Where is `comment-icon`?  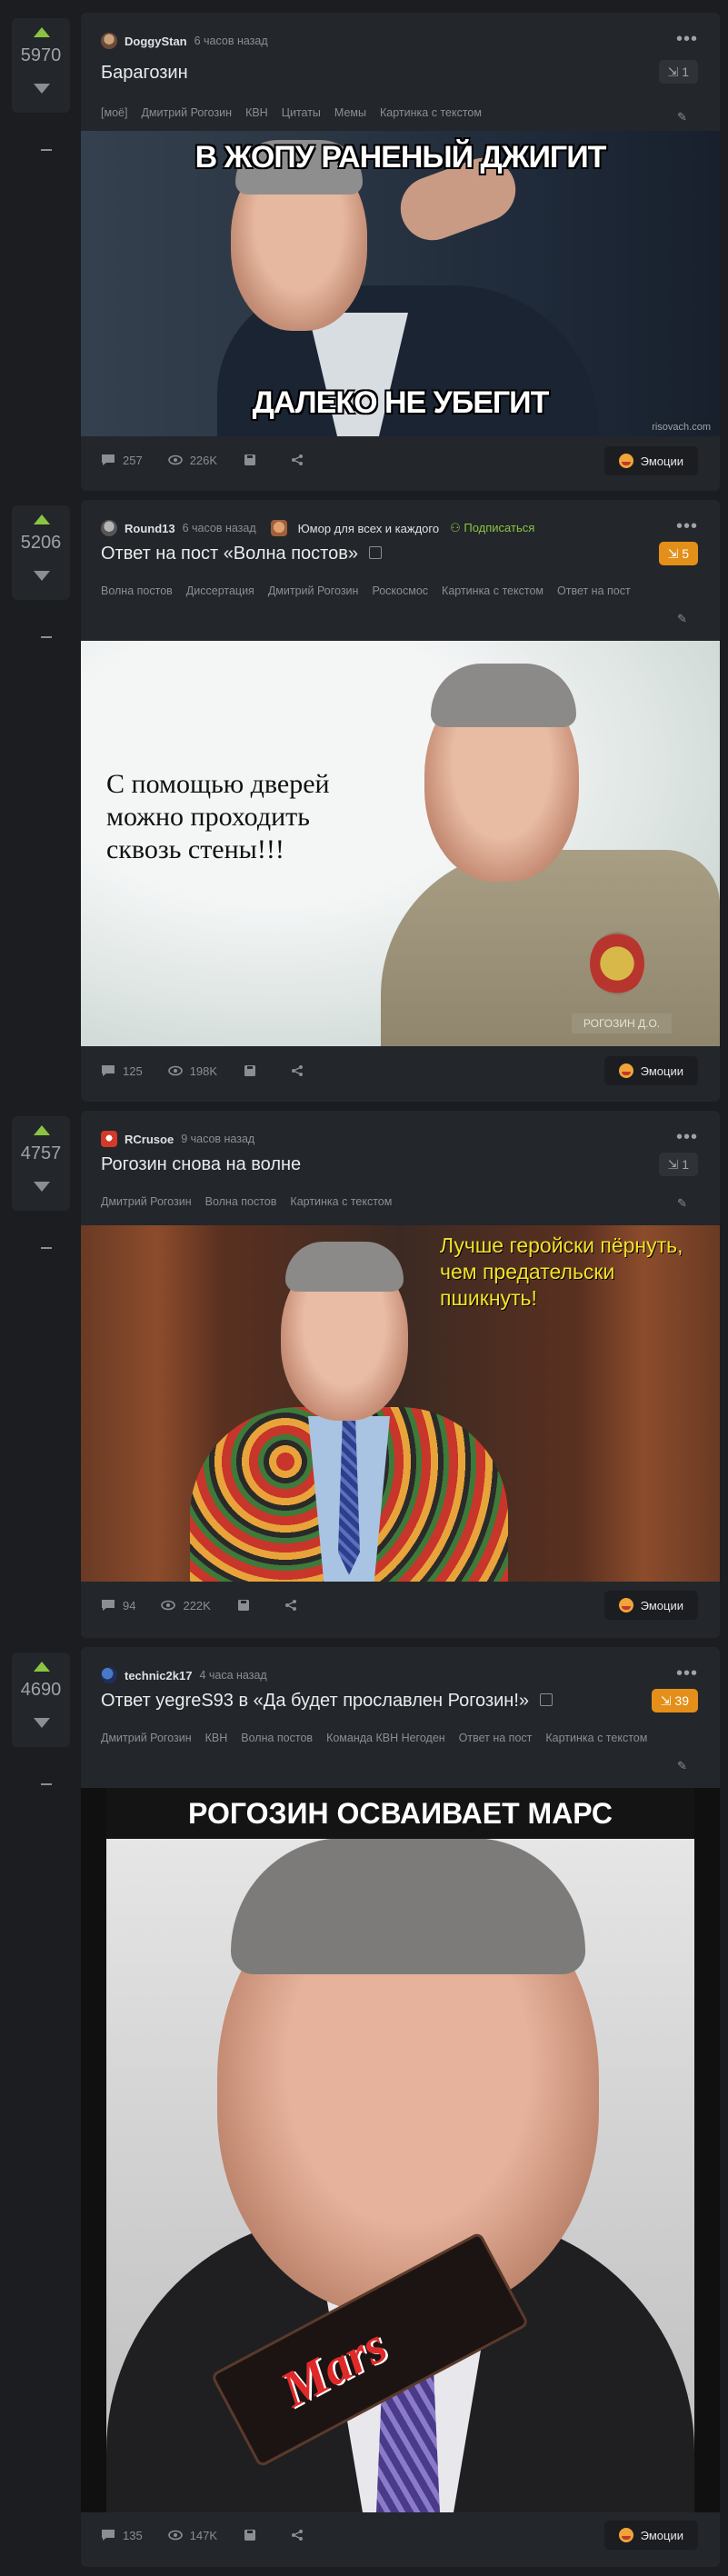 comment-icon is located at coordinates (109, 1605).